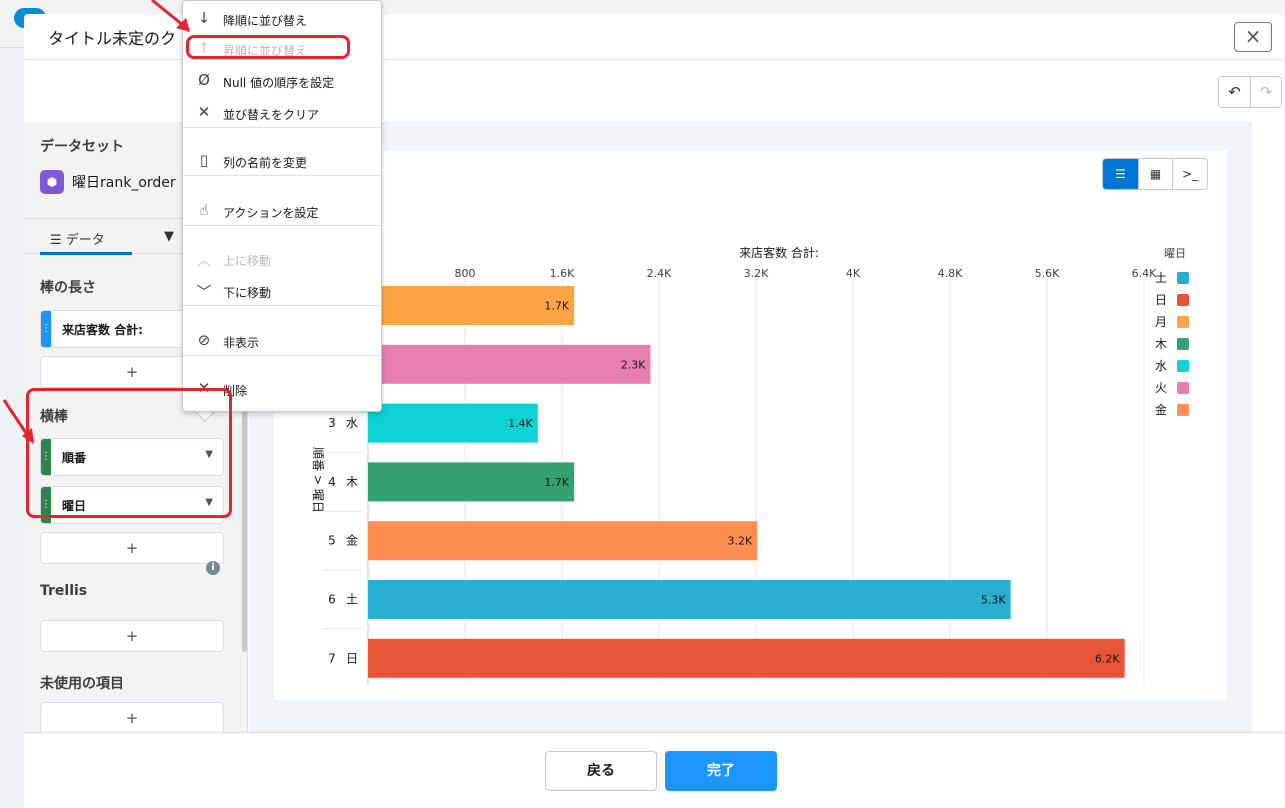  Describe the element at coordinates (1144, 273) in the screenshot. I see `x-tick-label: 6.4K` at that location.